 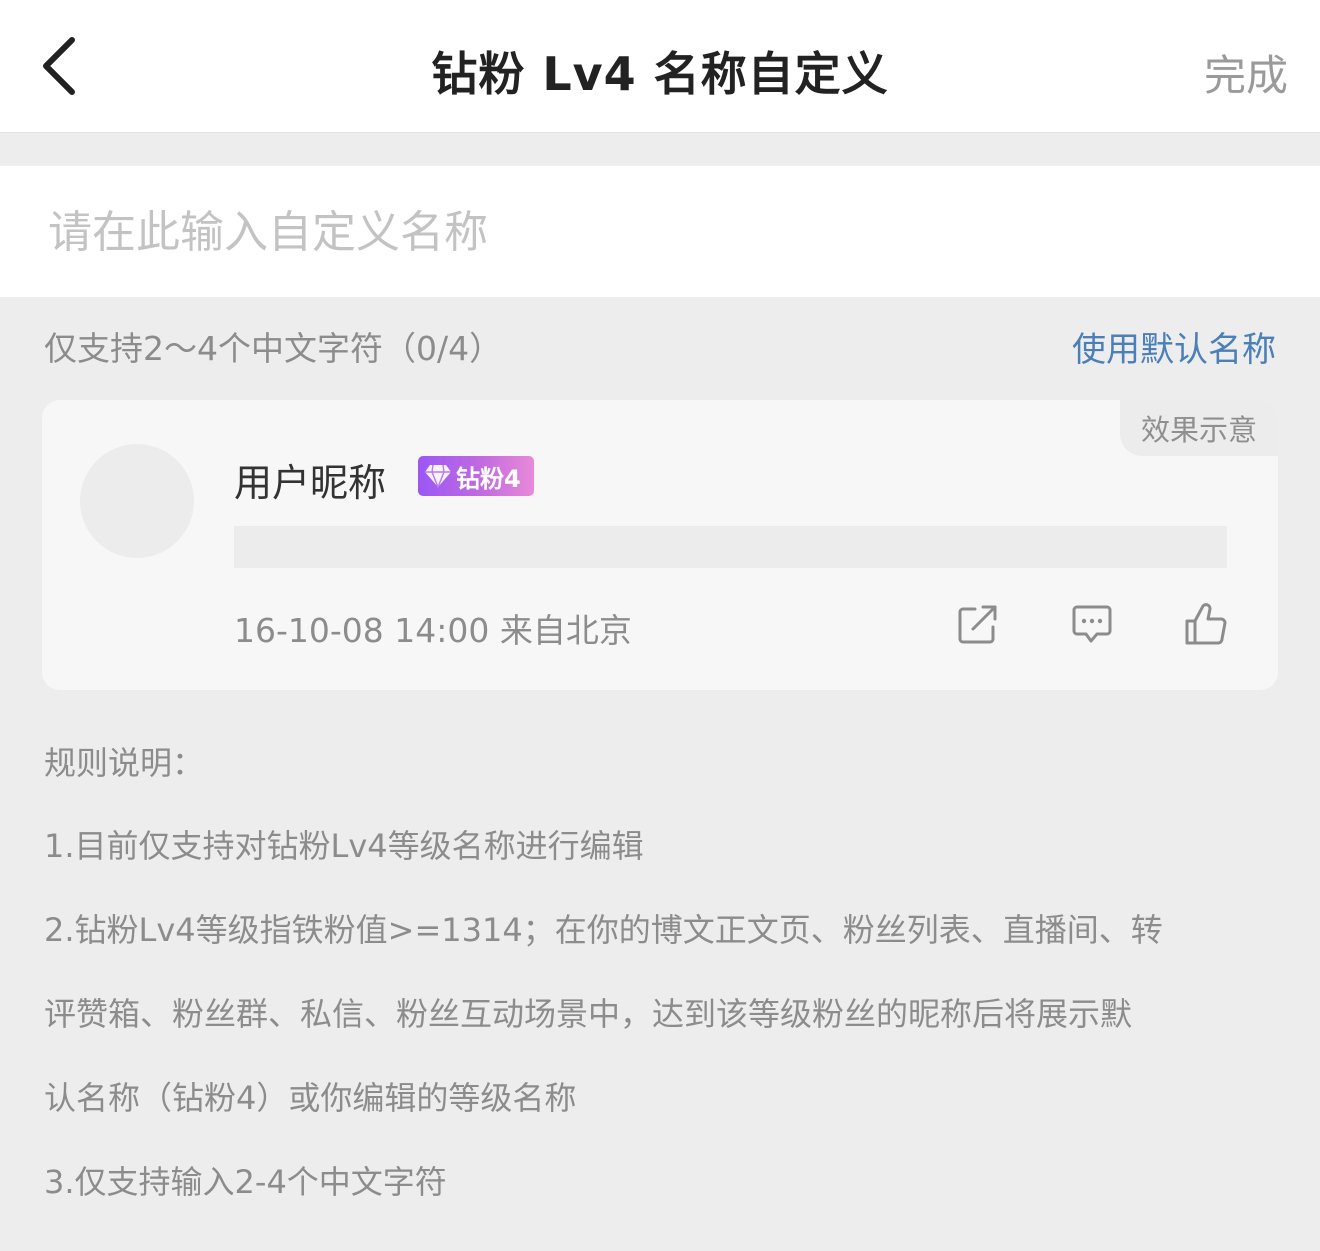 I want to click on comment-icon, so click(x=1092, y=624).